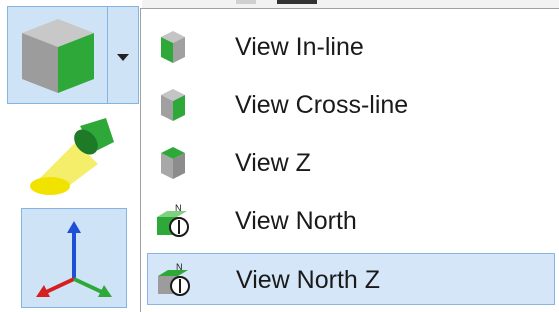  Describe the element at coordinates (296, 221) in the screenshot. I see `menu-item-label: View North` at that location.